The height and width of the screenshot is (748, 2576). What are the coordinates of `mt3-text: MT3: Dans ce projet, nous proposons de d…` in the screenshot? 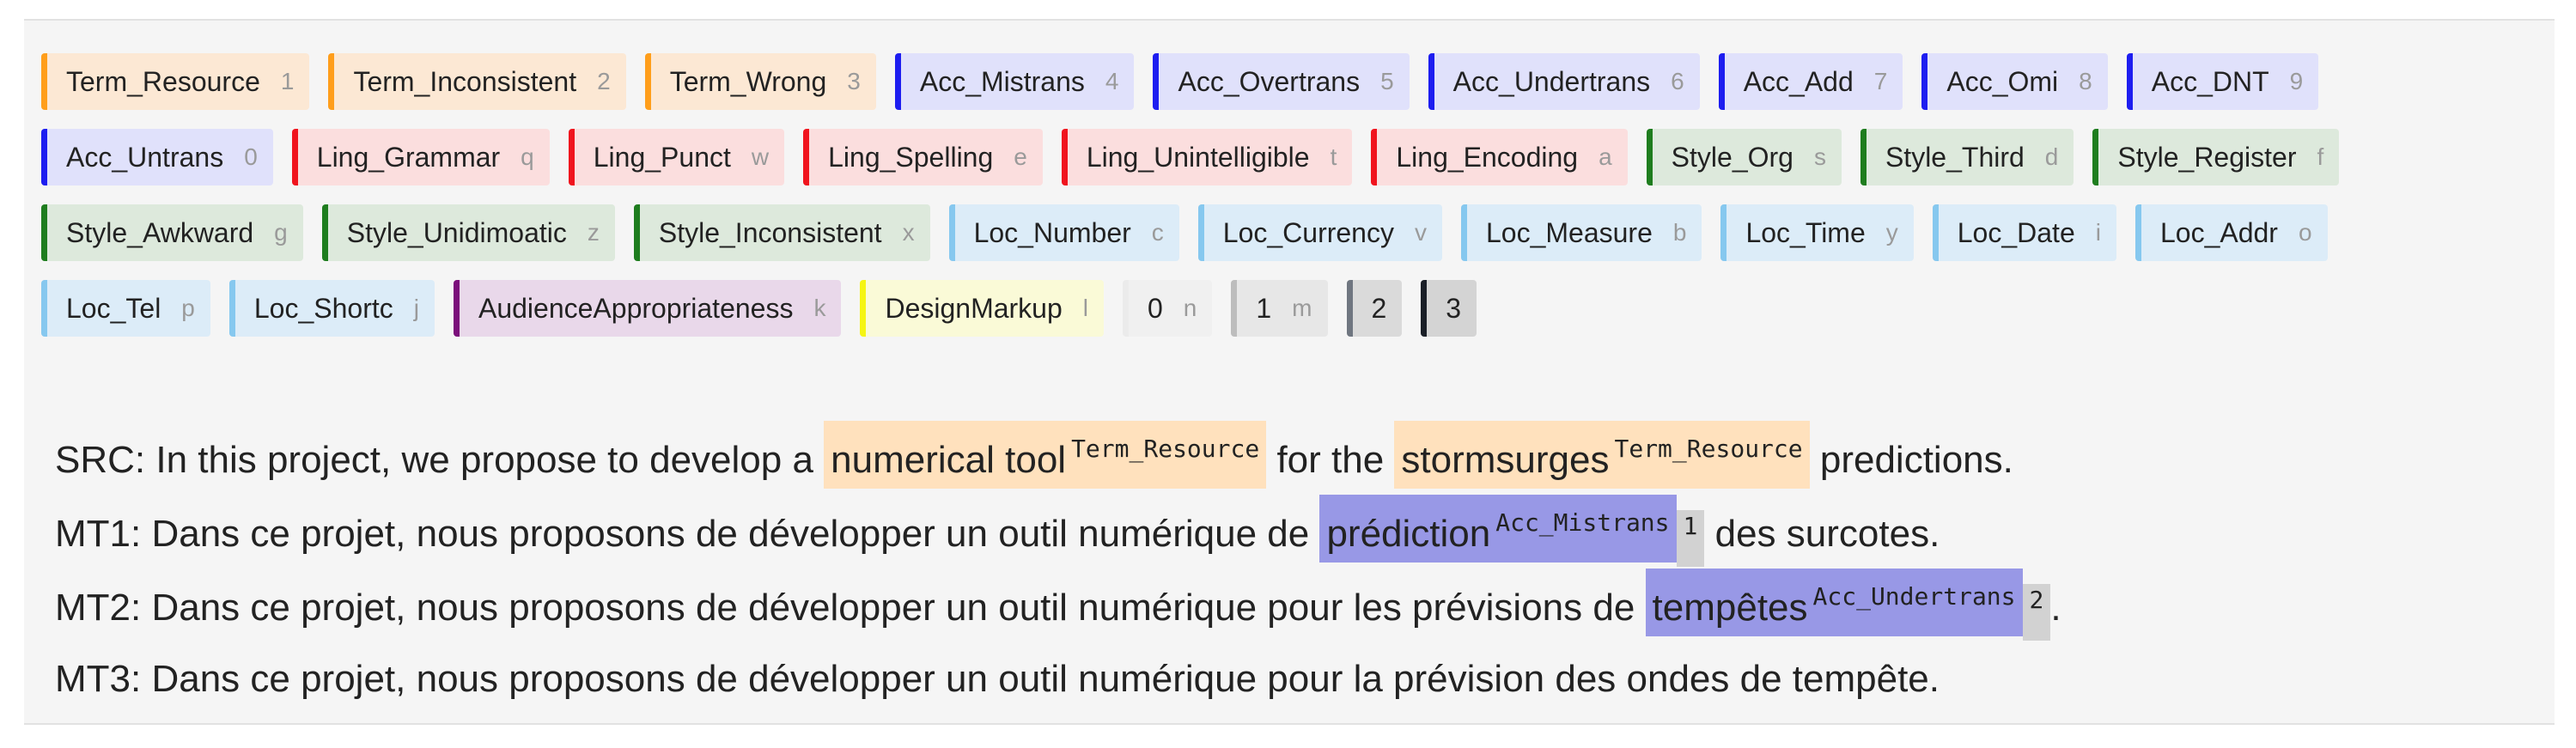 It's located at (997, 679).